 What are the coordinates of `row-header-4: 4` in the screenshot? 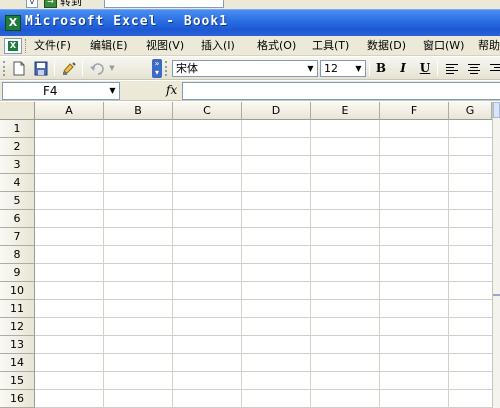 It's located at (17, 183).